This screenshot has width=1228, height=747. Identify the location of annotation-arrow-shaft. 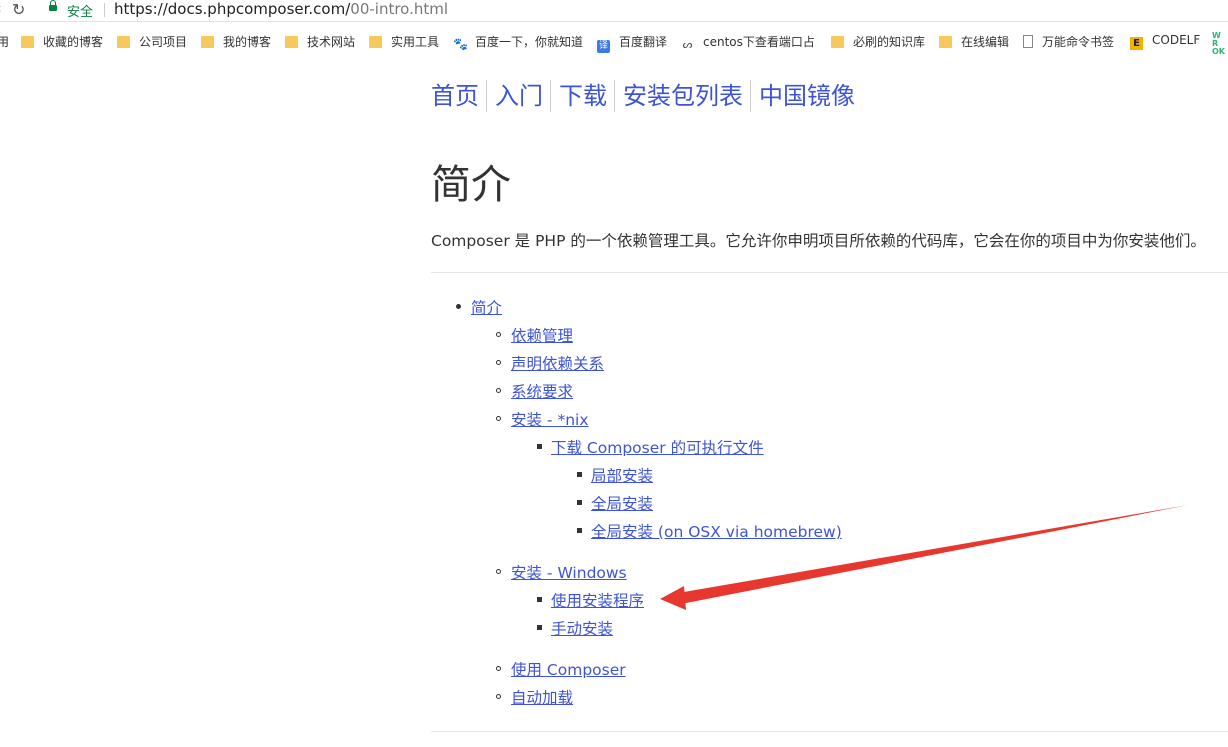
(933, 554).